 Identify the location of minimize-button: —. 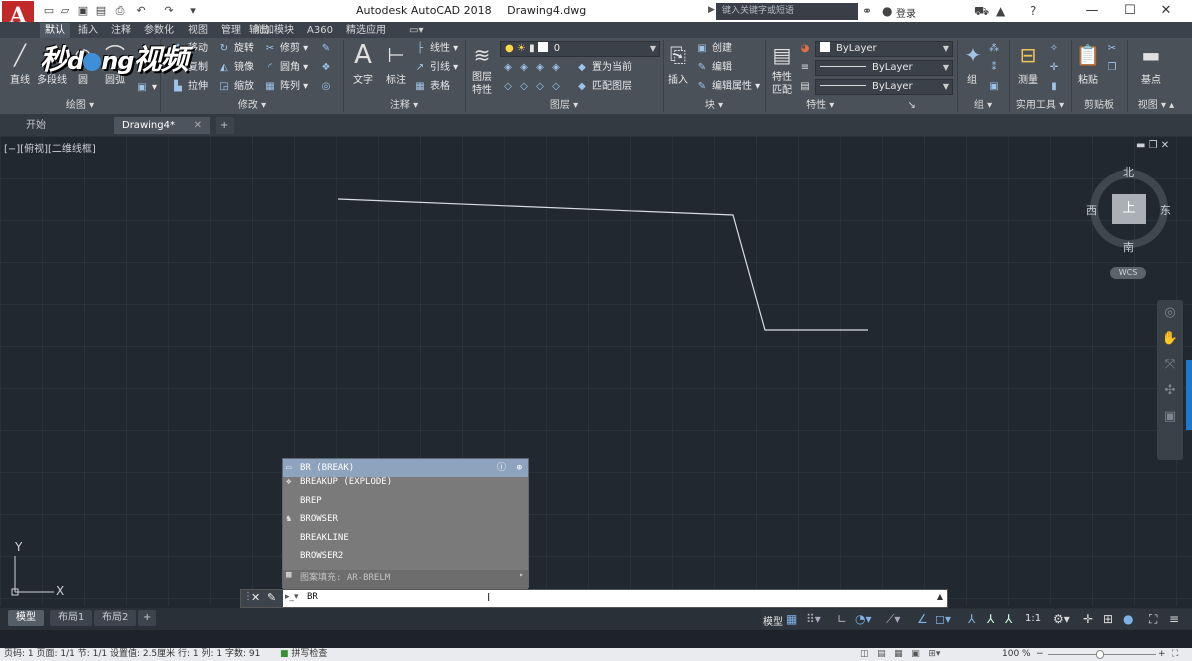
(1092, 11).